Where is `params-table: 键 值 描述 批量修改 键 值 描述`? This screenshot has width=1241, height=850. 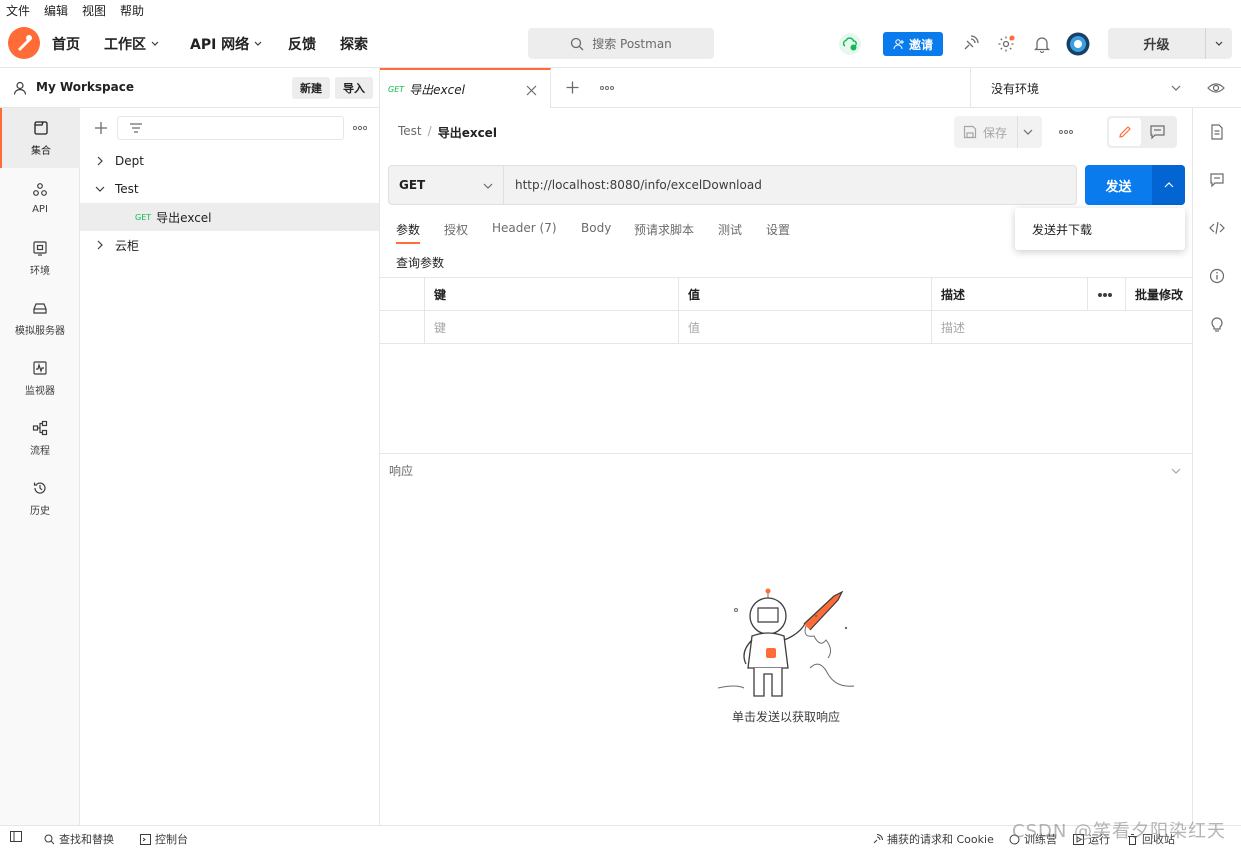
params-table: 键 值 描述 批量修改 键 值 描述 is located at coordinates (786, 310).